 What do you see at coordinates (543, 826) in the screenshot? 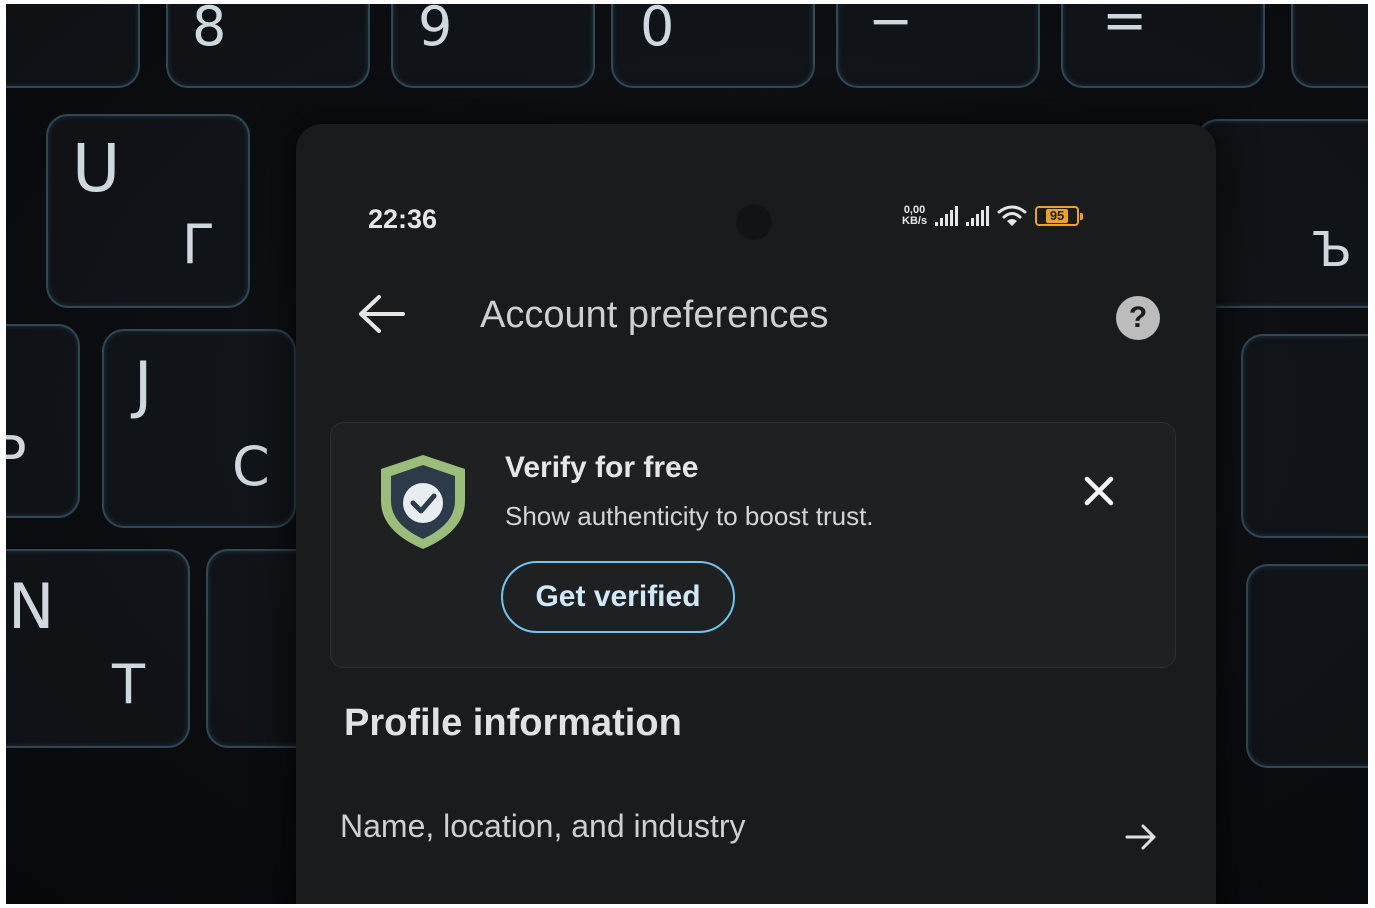
I see `list-item-label: Name, location, and industry` at bounding box center [543, 826].